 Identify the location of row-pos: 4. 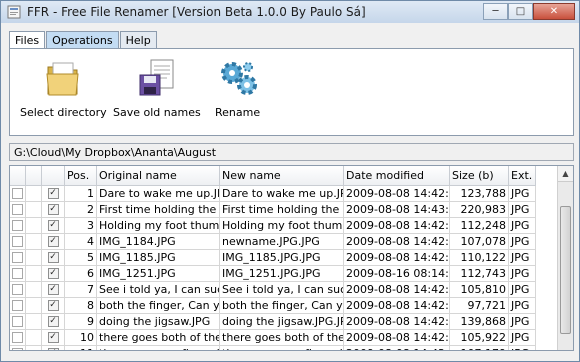
(81, 242).